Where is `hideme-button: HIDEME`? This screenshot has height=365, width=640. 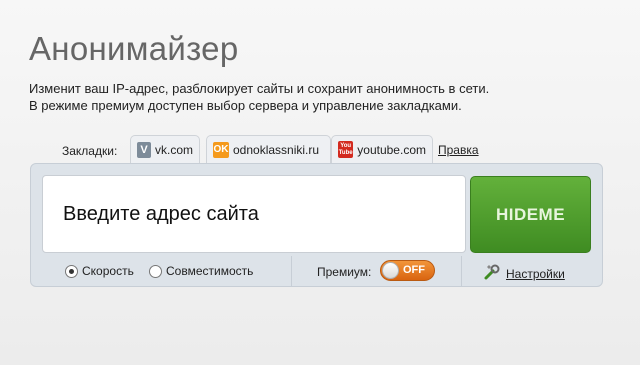
hideme-button: HIDEME is located at coordinates (530, 214).